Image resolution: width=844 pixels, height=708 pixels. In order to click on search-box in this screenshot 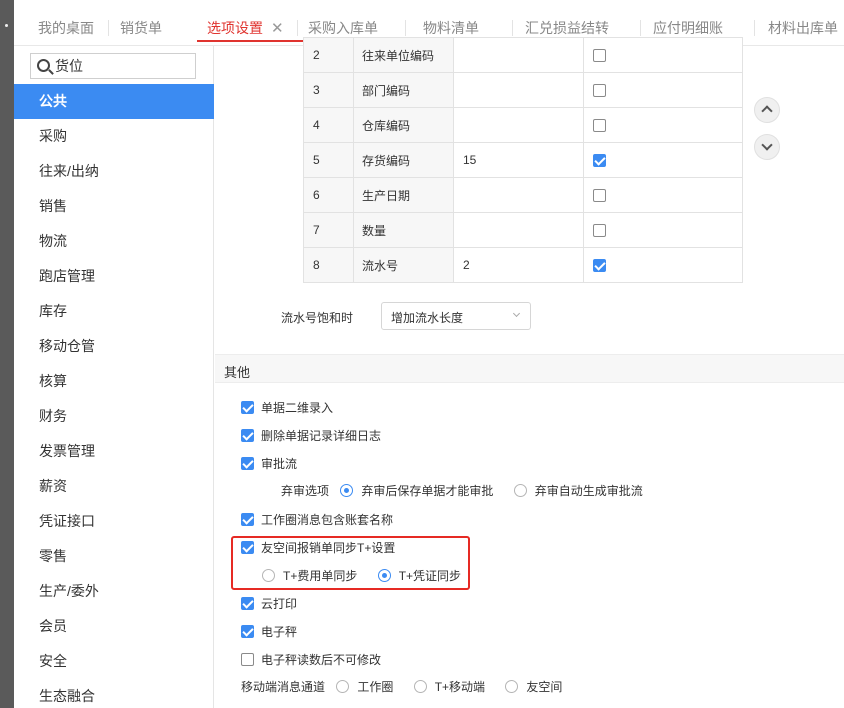, I will do `click(113, 66)`.